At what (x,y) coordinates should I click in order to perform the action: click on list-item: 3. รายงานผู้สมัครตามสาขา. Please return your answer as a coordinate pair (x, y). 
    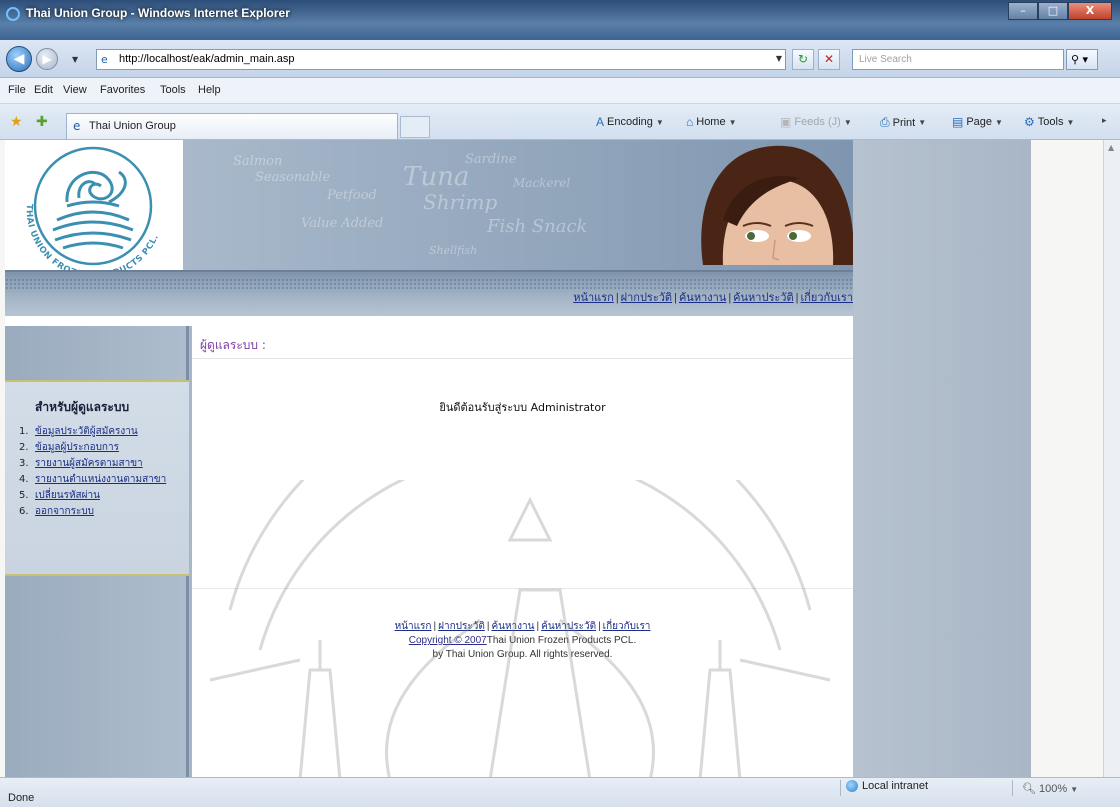
    Looking at the image, I should click on (81, 464).